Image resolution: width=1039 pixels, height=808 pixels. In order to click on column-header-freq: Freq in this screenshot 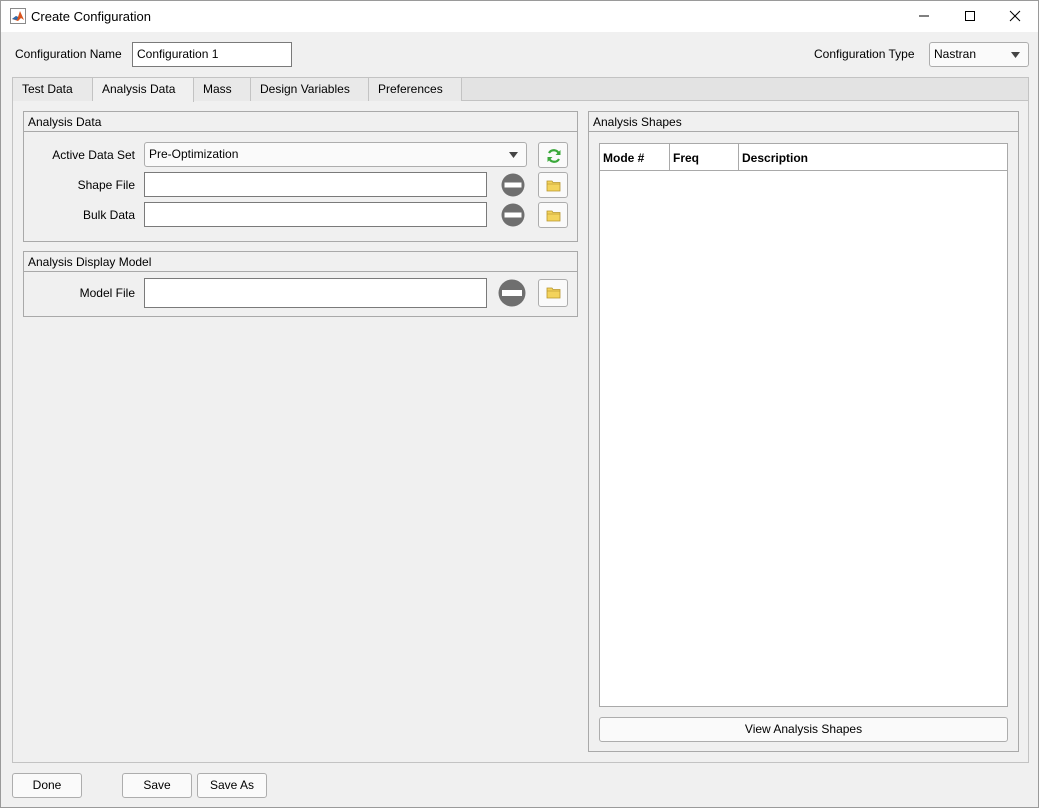, I will do `click(704, 157)`.